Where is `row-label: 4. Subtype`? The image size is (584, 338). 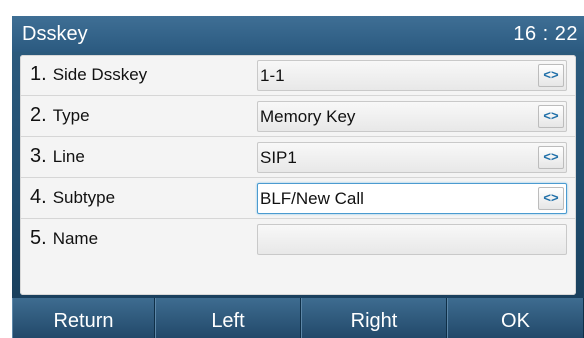
row-label: 4. Subtype is located at coordinates (73, 197).